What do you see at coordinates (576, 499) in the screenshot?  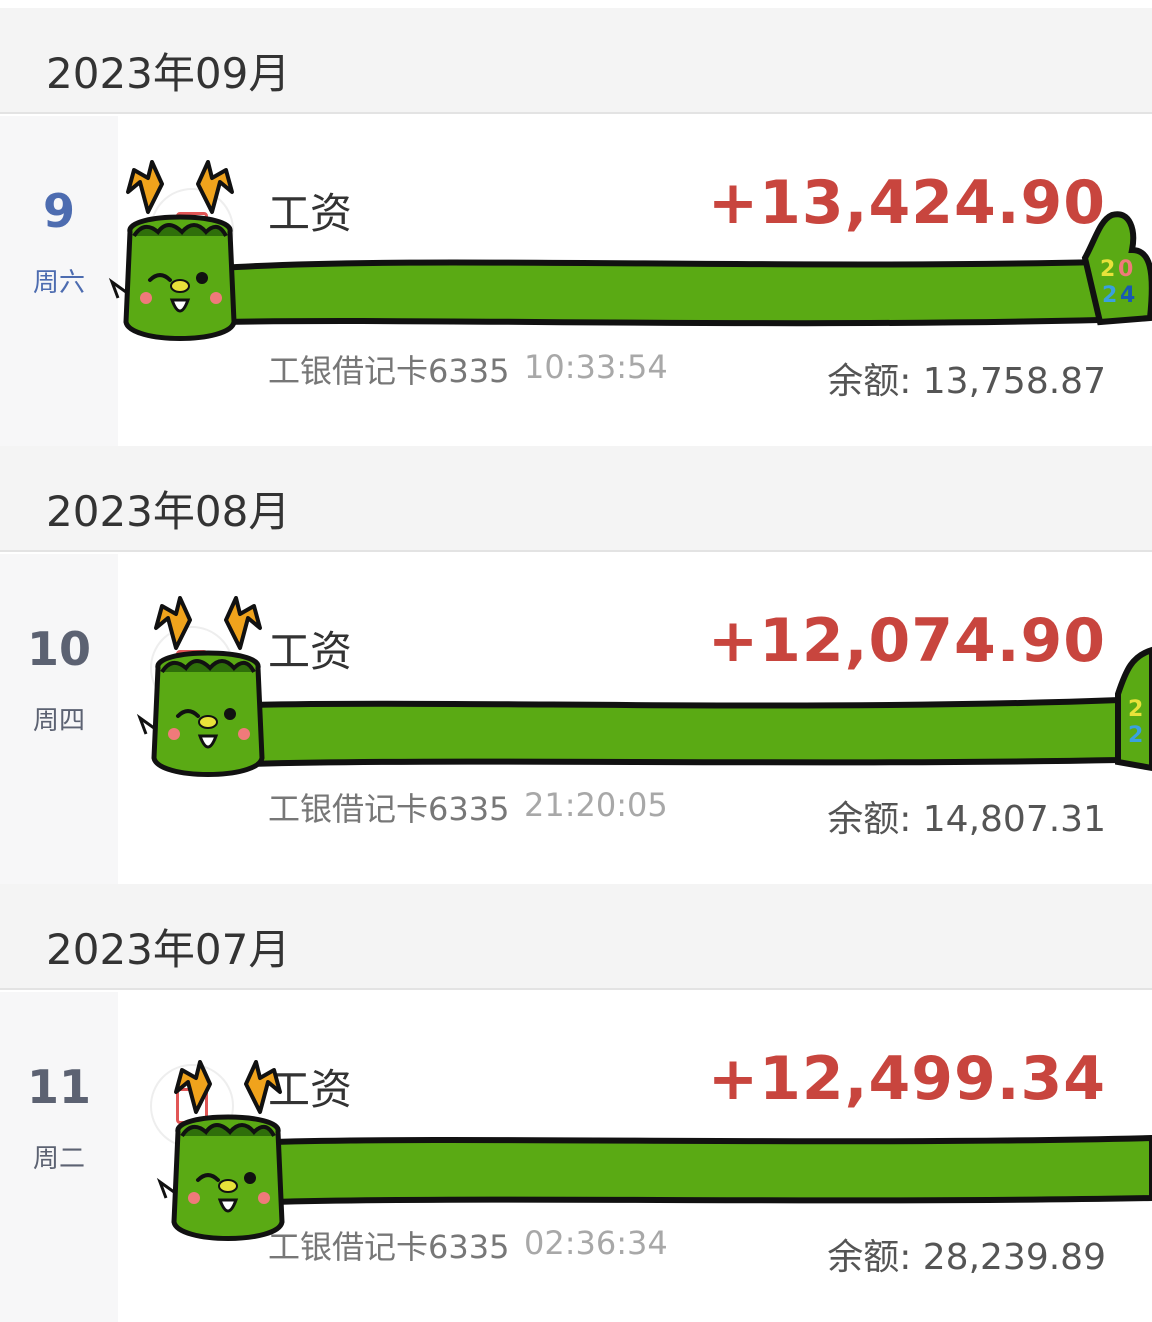 I see `month-header: 2023年08月` at bounding box center [576, 499].